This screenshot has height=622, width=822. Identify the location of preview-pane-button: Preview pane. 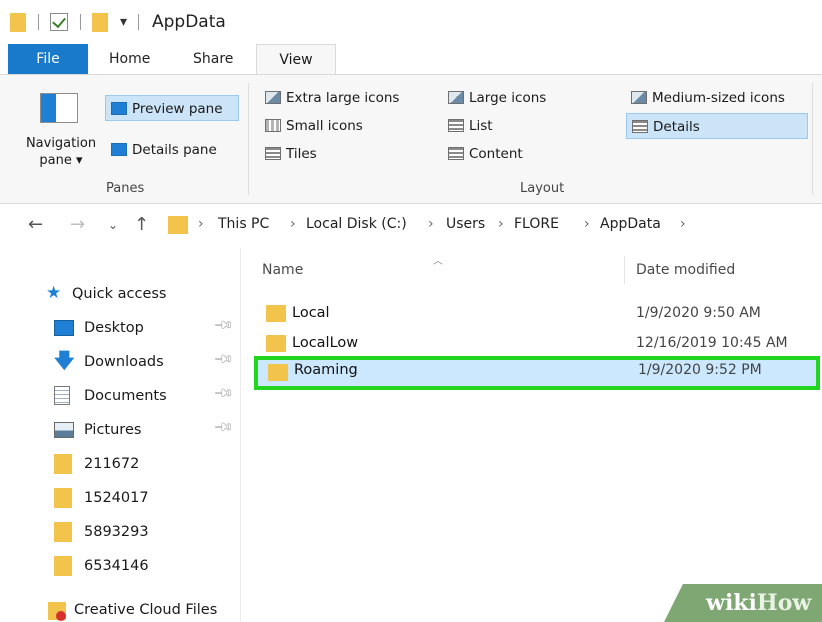
(172, 108).